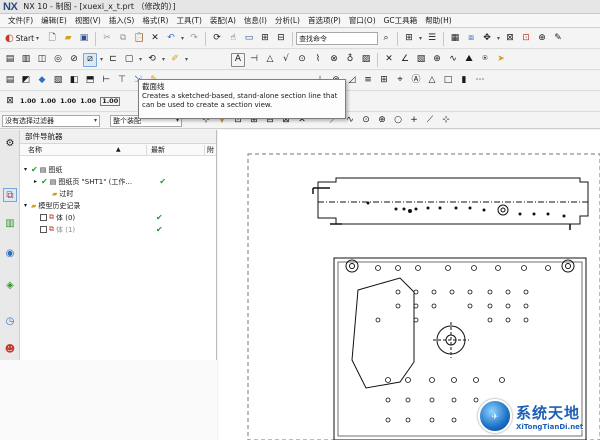 Image resolution: width=600 pixels, height=440 pixels. What do you see at coordinates (68, 39) in the screenshot?
I see `open-file-icon: ▰` at bounding box center [68, 39].